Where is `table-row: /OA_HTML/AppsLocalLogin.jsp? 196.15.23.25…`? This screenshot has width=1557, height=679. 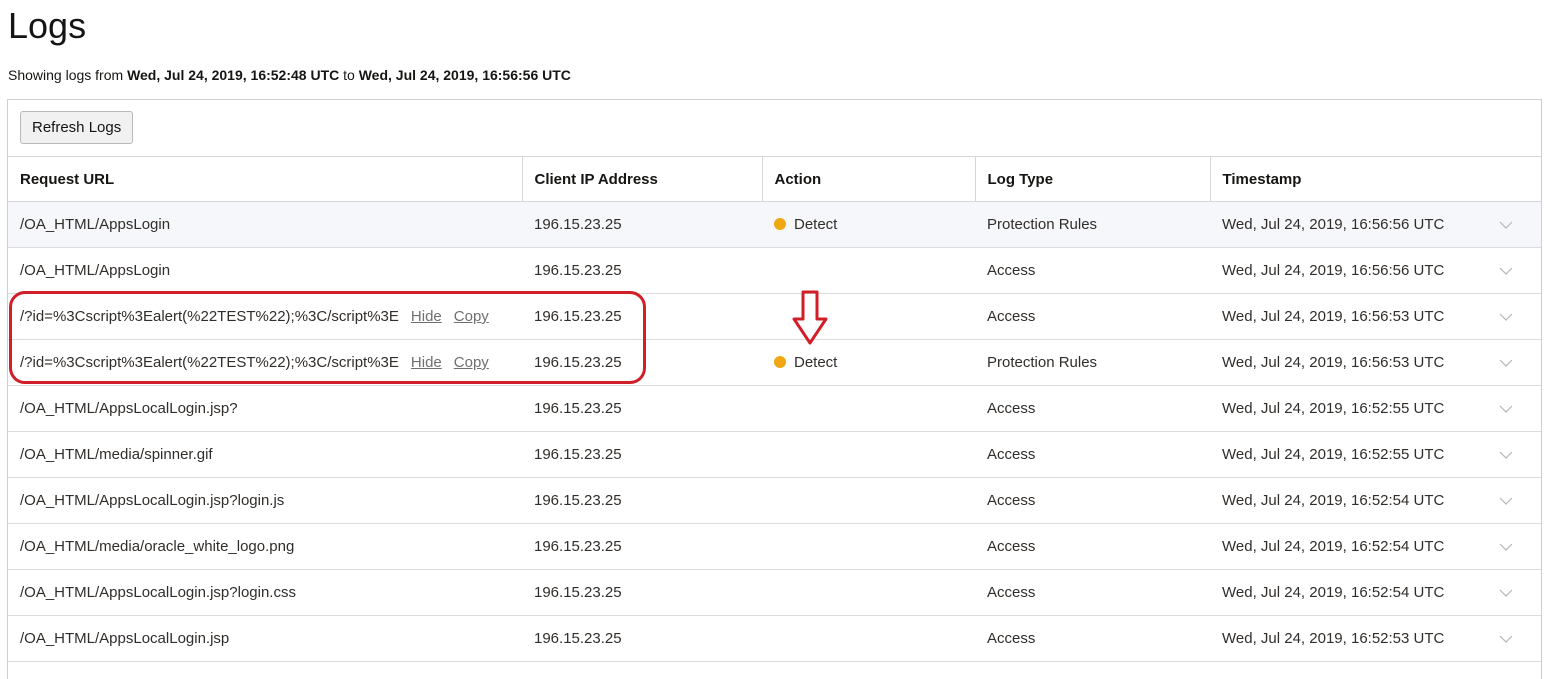
table-row: /OA_HTML/AppsLocalLogin.jsp? 196.15.23.25… is located at coordinates (774, 408).